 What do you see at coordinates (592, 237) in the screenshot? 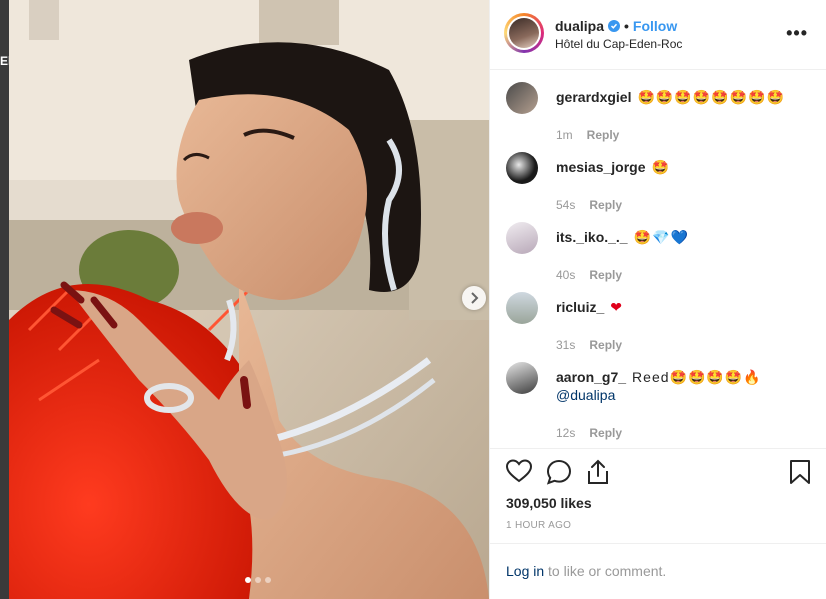
I see `comment-username: its._iko._._` at bounding box center [592, 237].